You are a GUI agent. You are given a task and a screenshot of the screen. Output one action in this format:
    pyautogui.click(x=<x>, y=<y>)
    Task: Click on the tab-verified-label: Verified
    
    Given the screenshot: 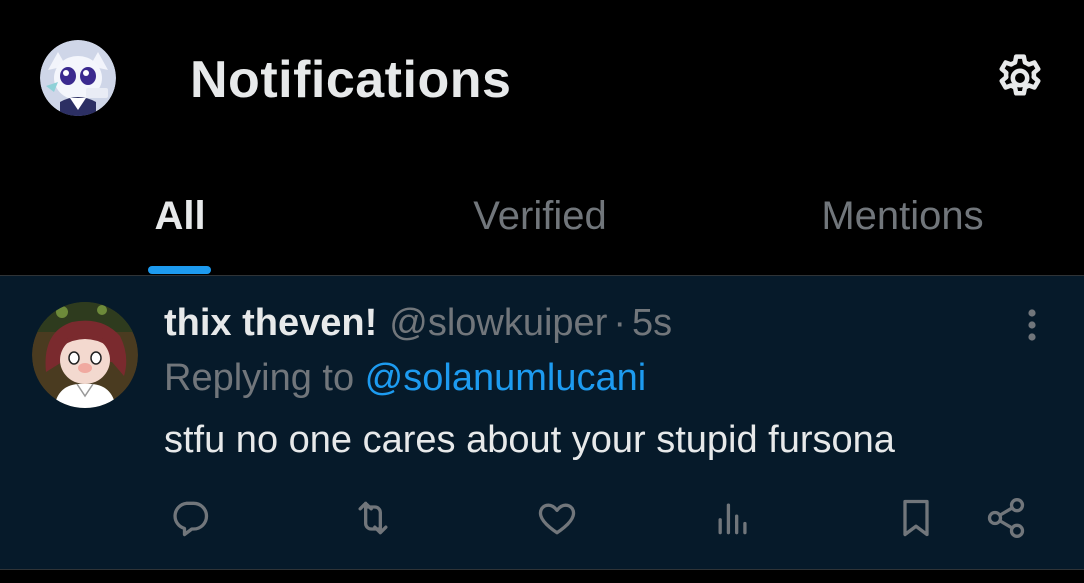 What is the action you would take?
    pyautogui.click(x=540, y=216)
    